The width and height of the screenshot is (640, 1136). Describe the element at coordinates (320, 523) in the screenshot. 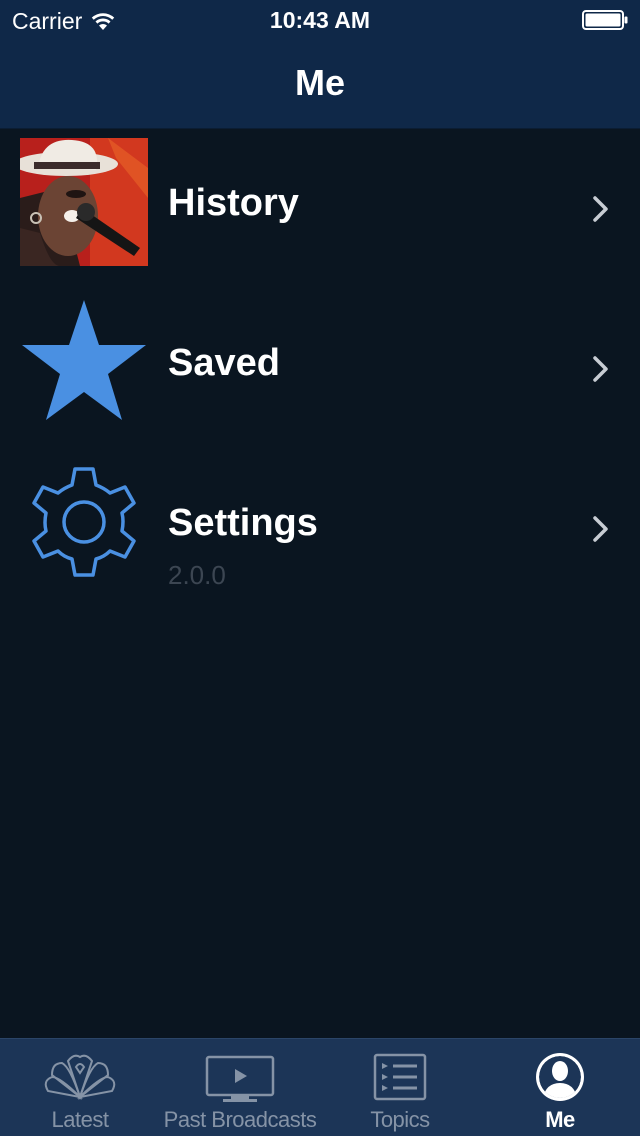

I see `menu-item-settings: Settings 2.0.0` at that location.